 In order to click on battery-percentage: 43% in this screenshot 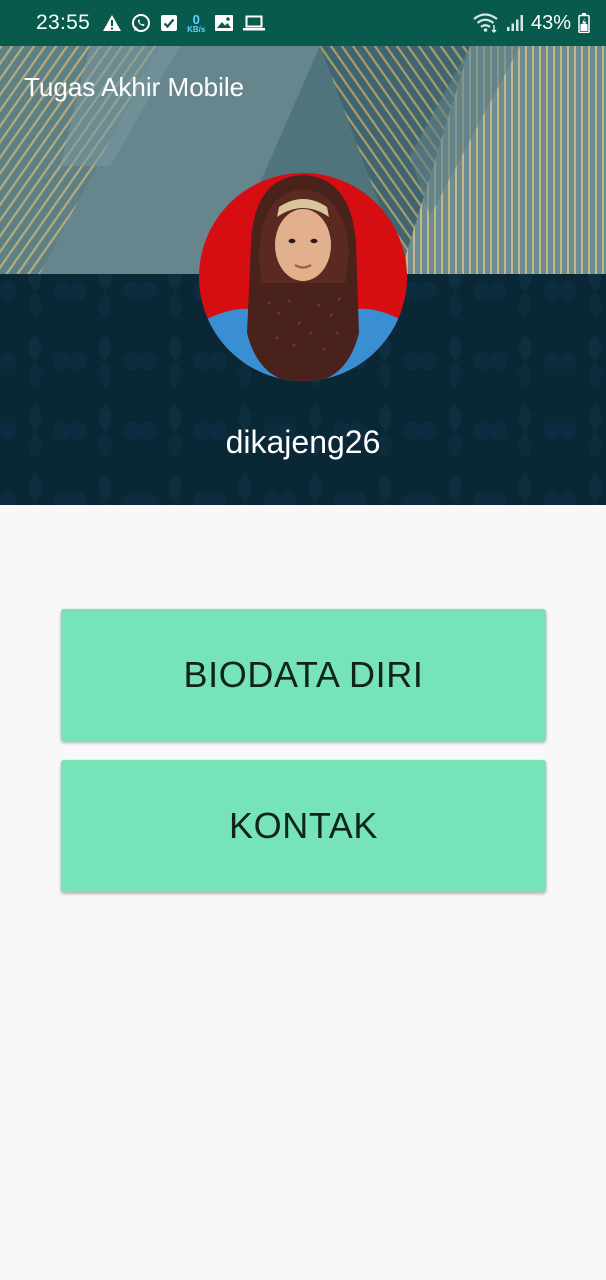, I will do `click(550, 22)`.